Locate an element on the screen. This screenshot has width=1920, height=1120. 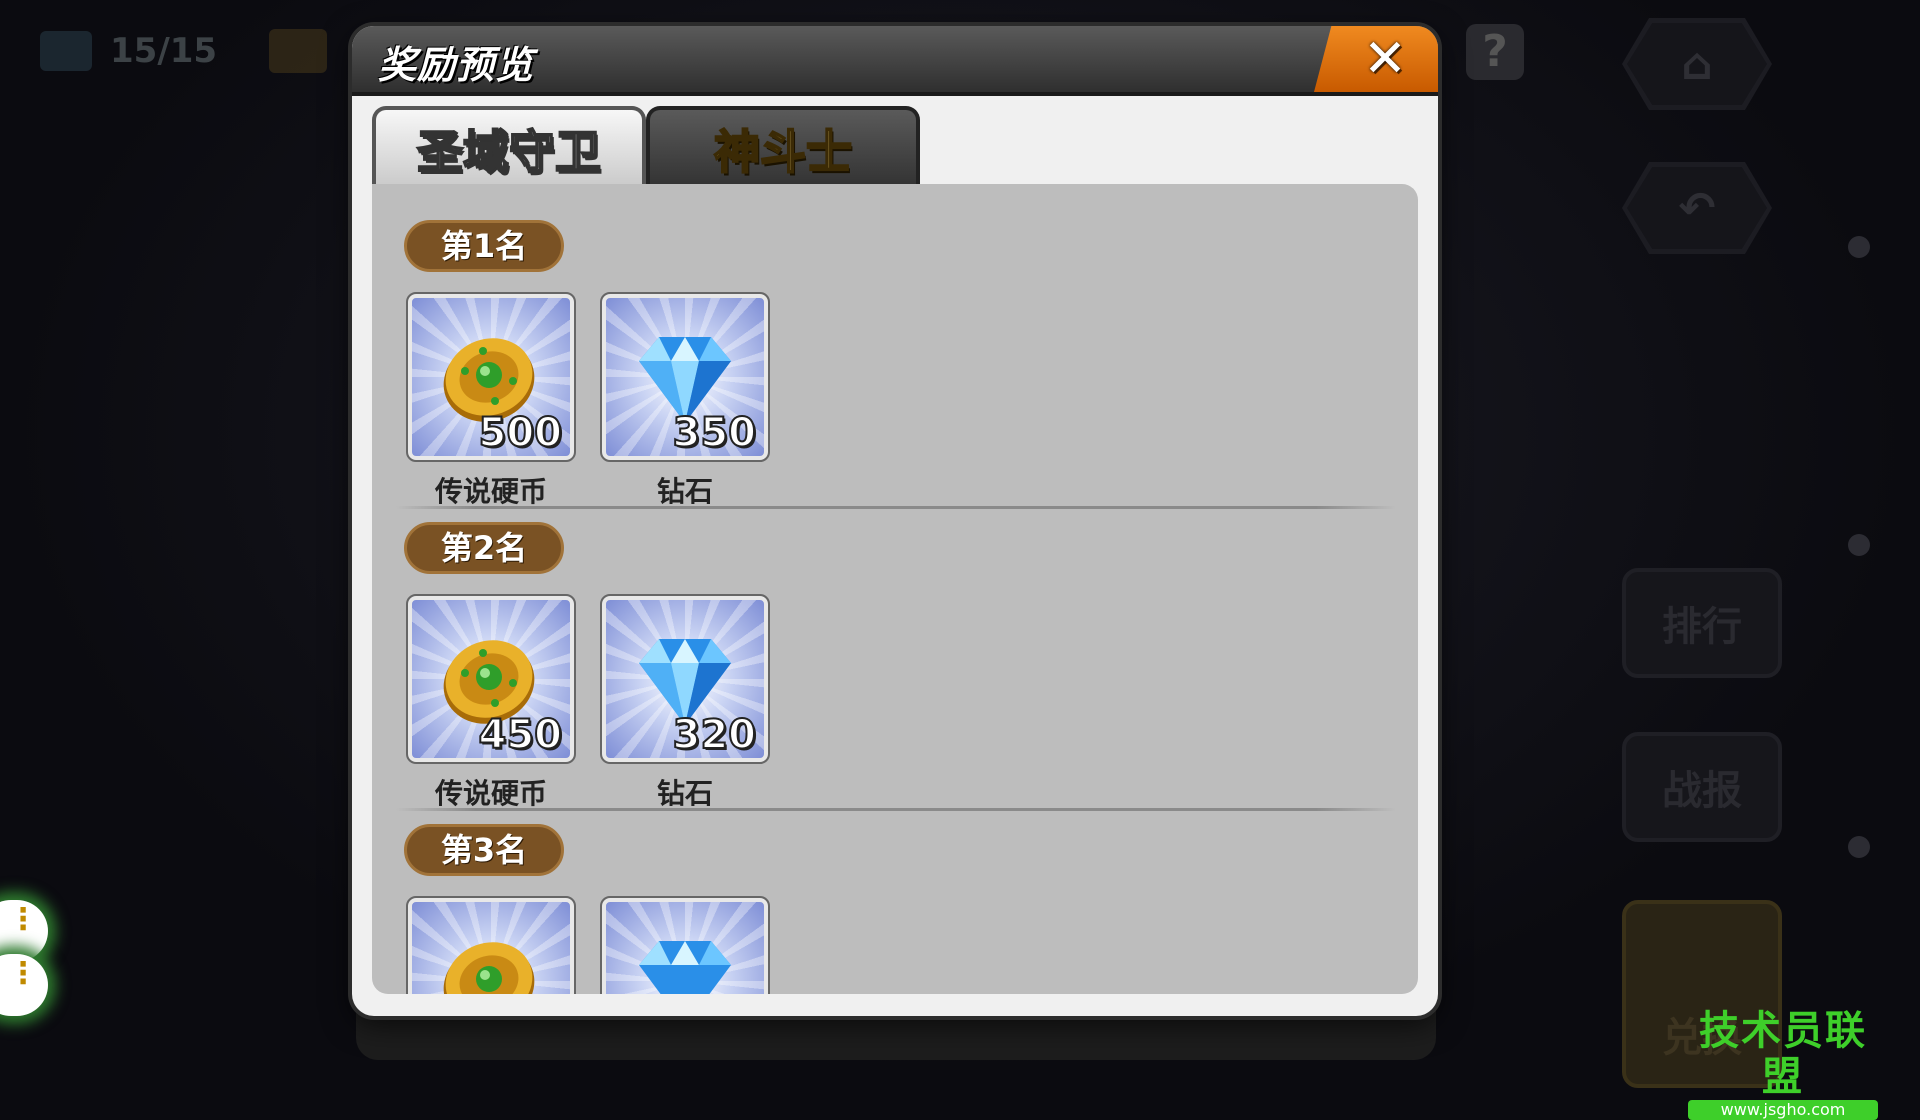
close-button: ✕ is located at coordinates (1376, 59).